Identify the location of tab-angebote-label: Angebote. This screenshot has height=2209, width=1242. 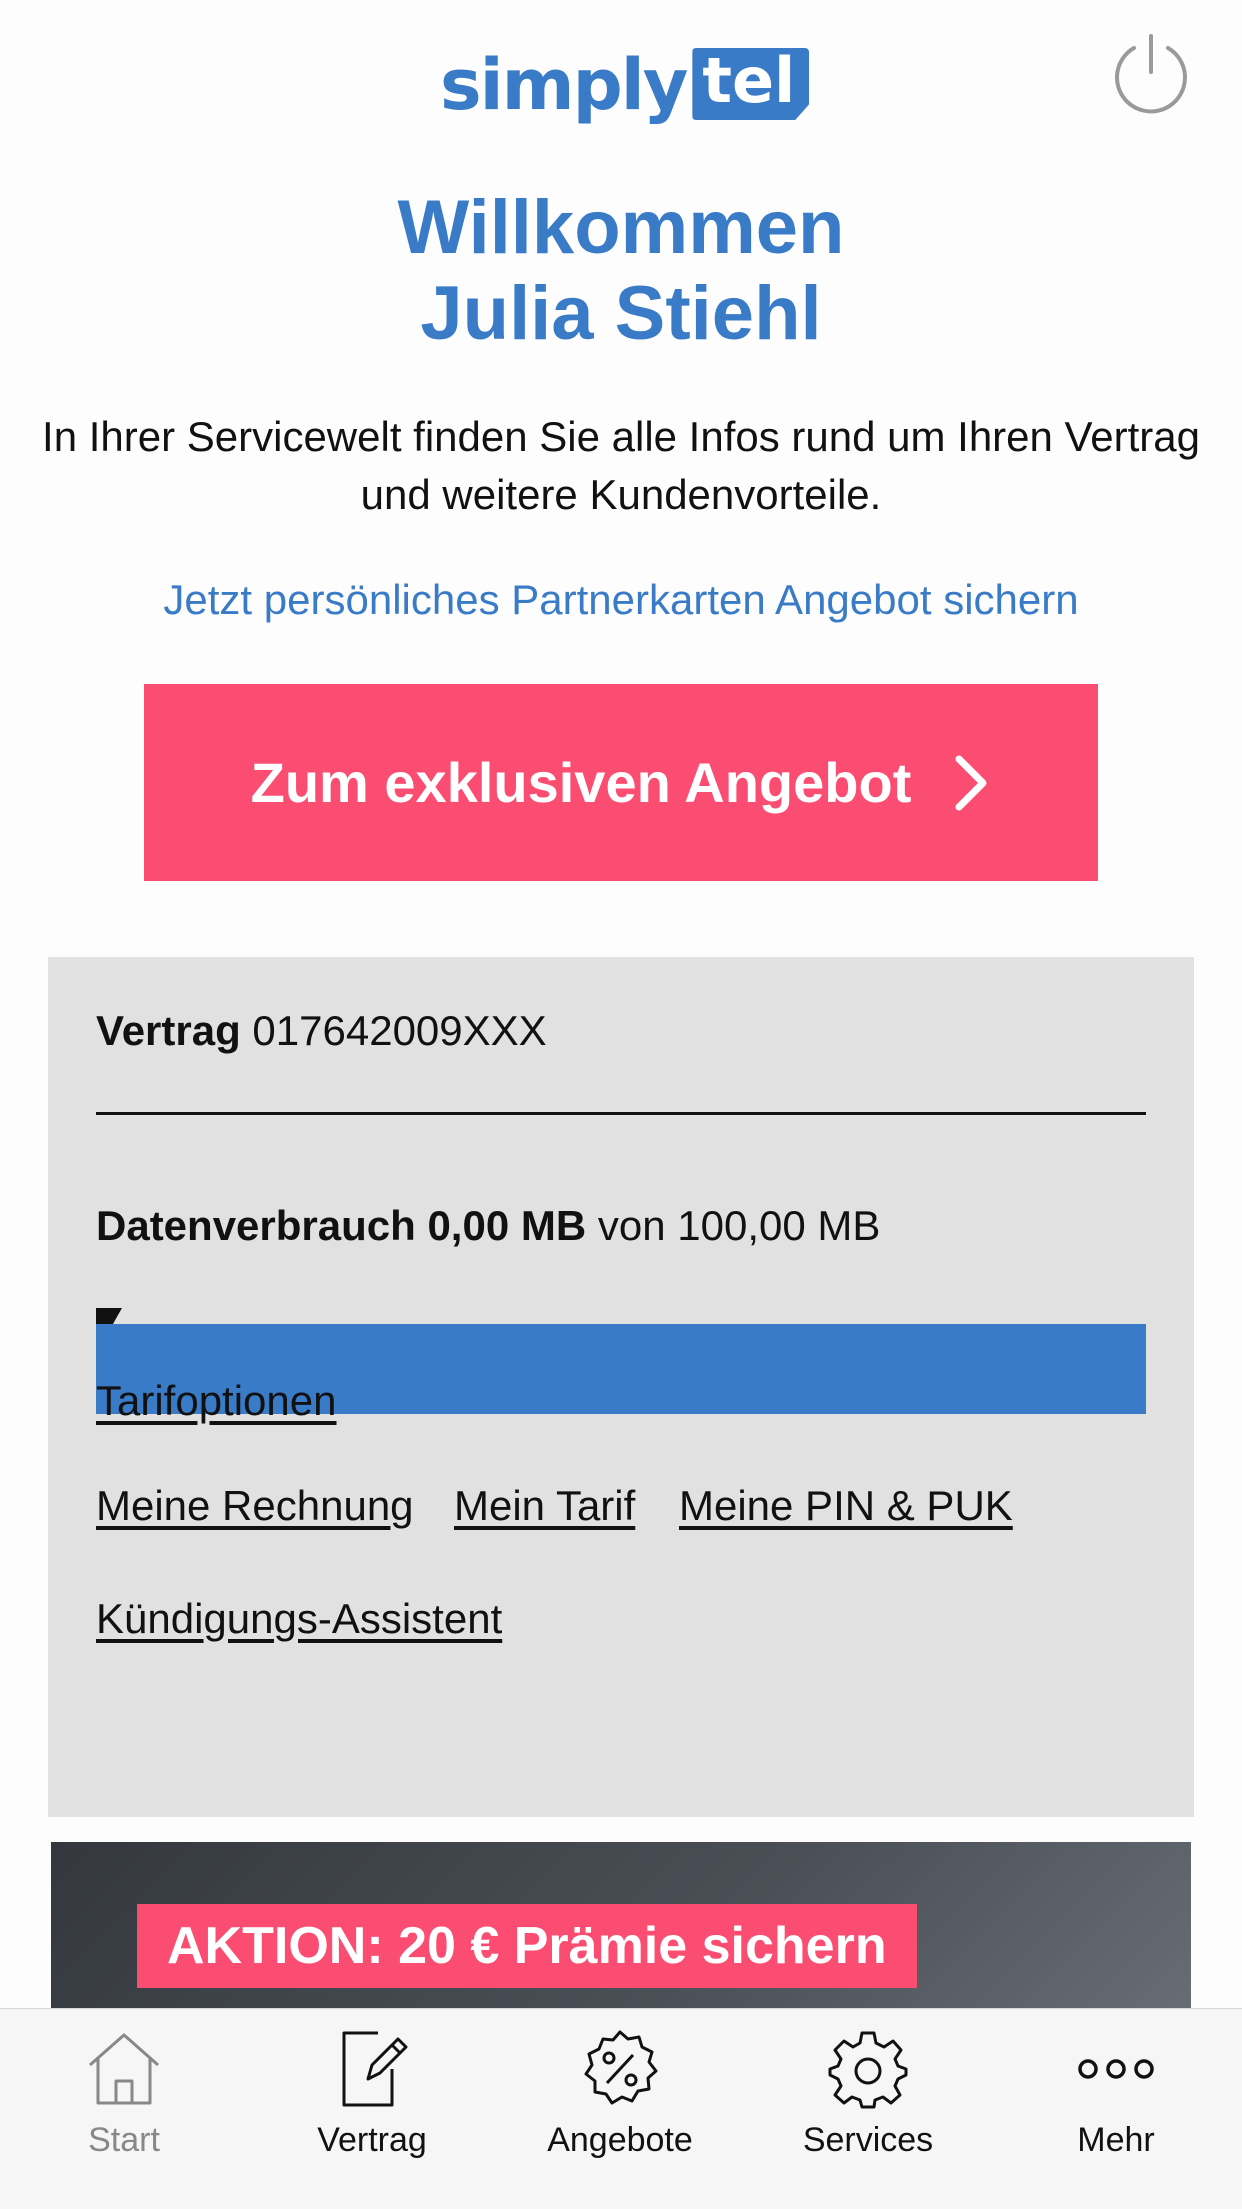
(620, 2140).